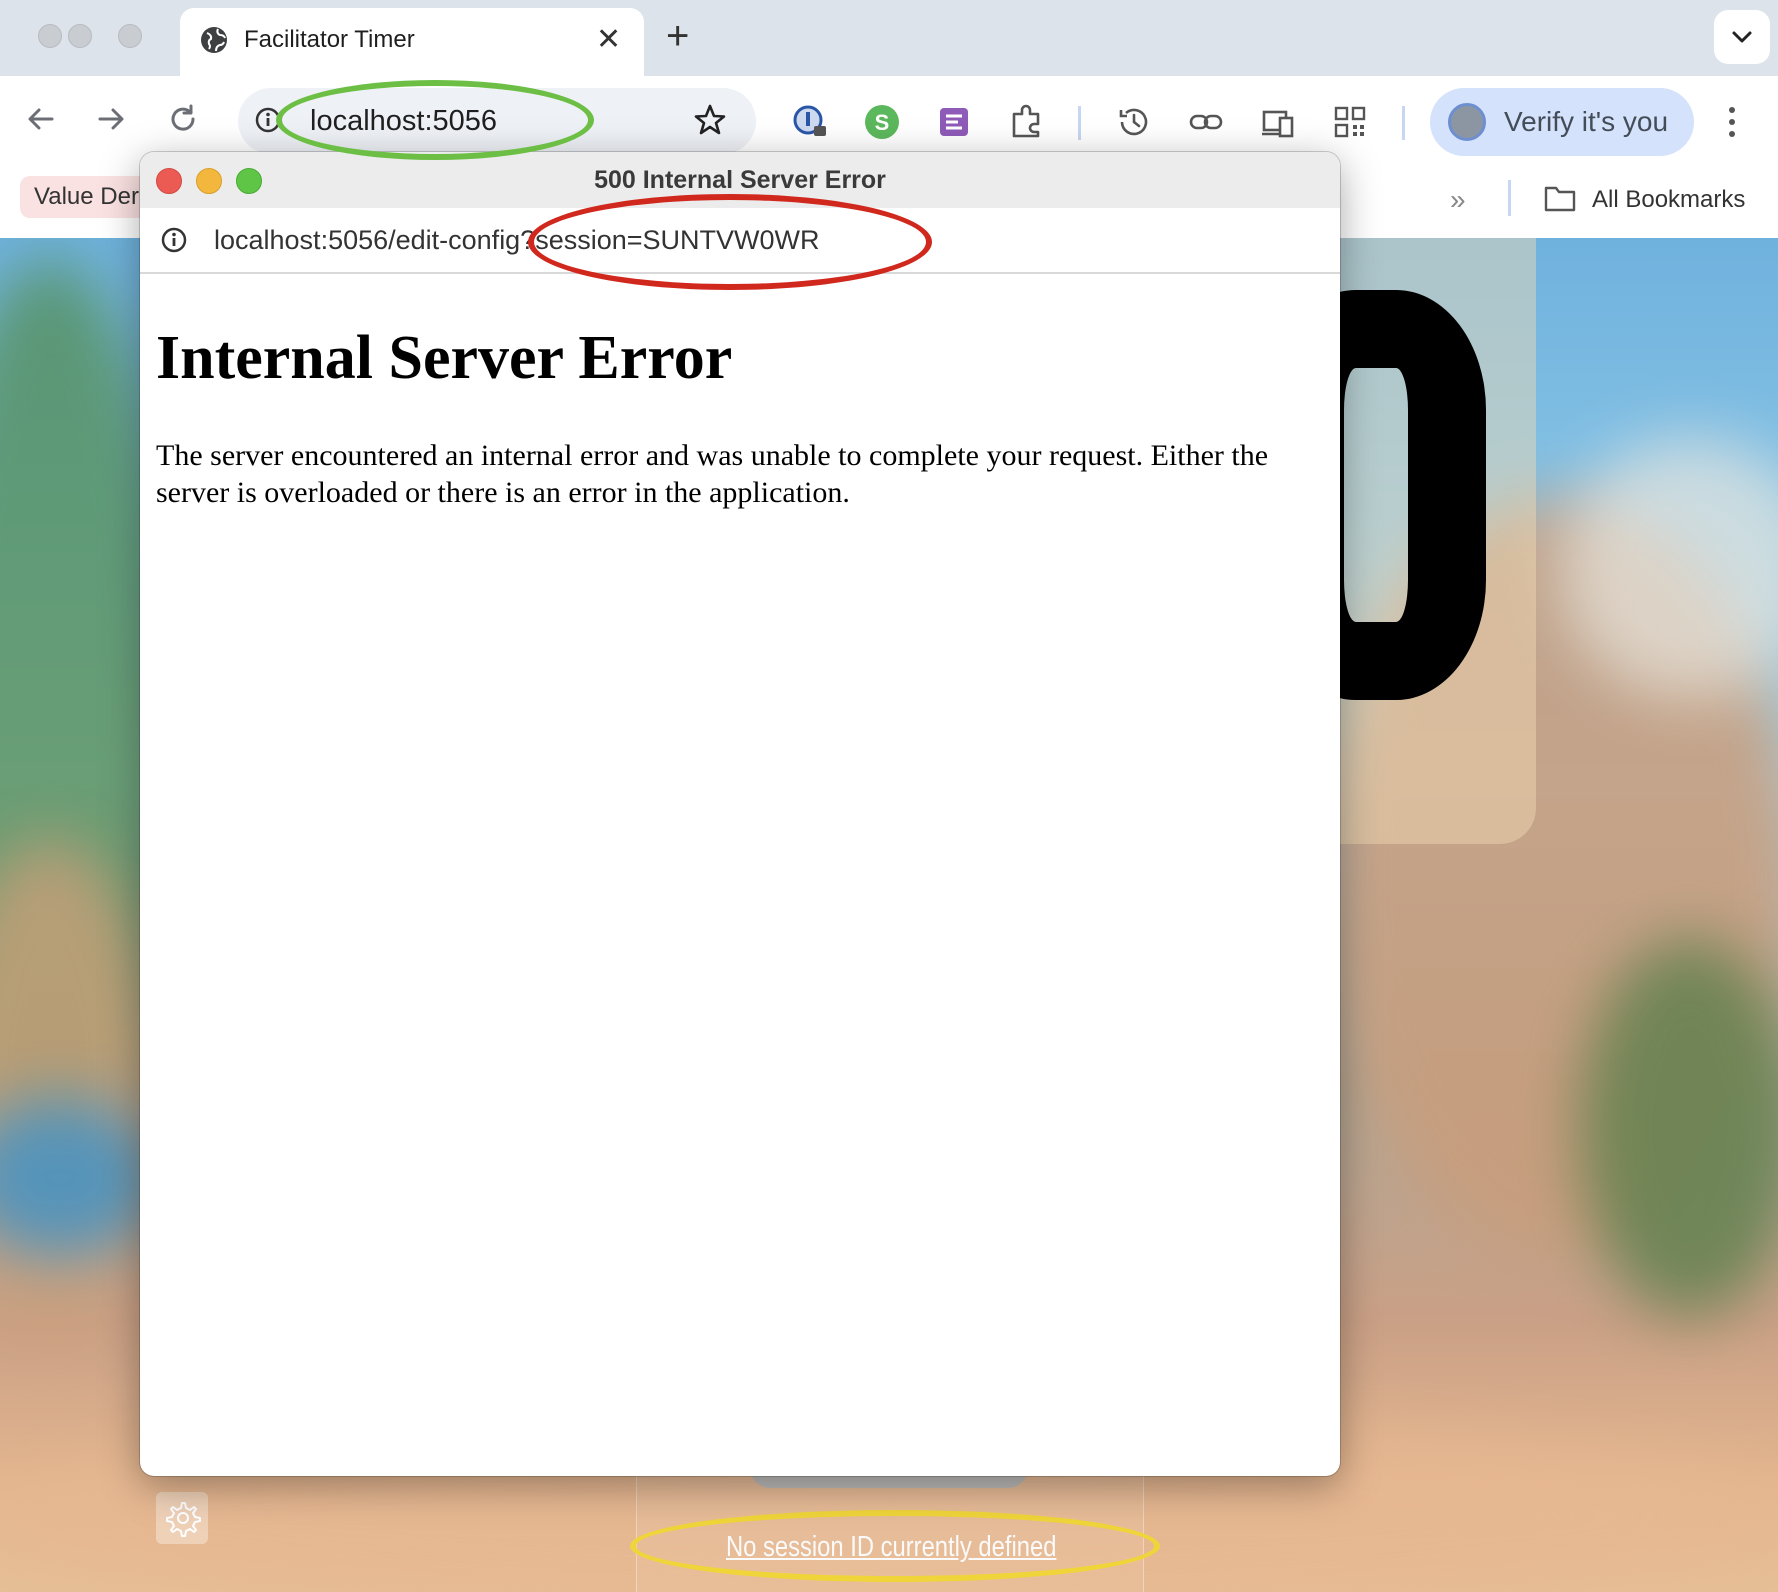 Image resolution: width=1778 pixels, height=1592 pixels. What do you see at coordinates (1586, 121) in the screenshot?
I see `profile-verify-label: Verify it's you` at bounding box center [1586, 121].